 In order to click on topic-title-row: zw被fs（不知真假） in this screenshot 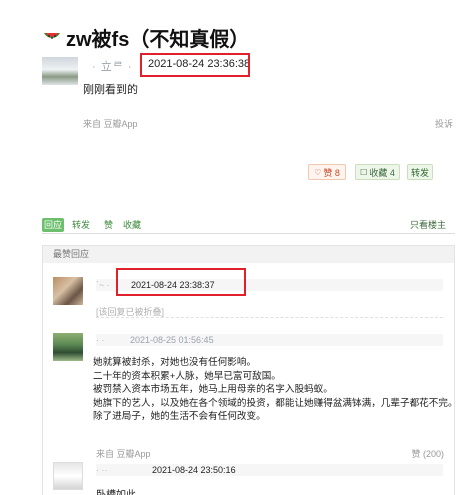, I will do `click(145, 37)`.